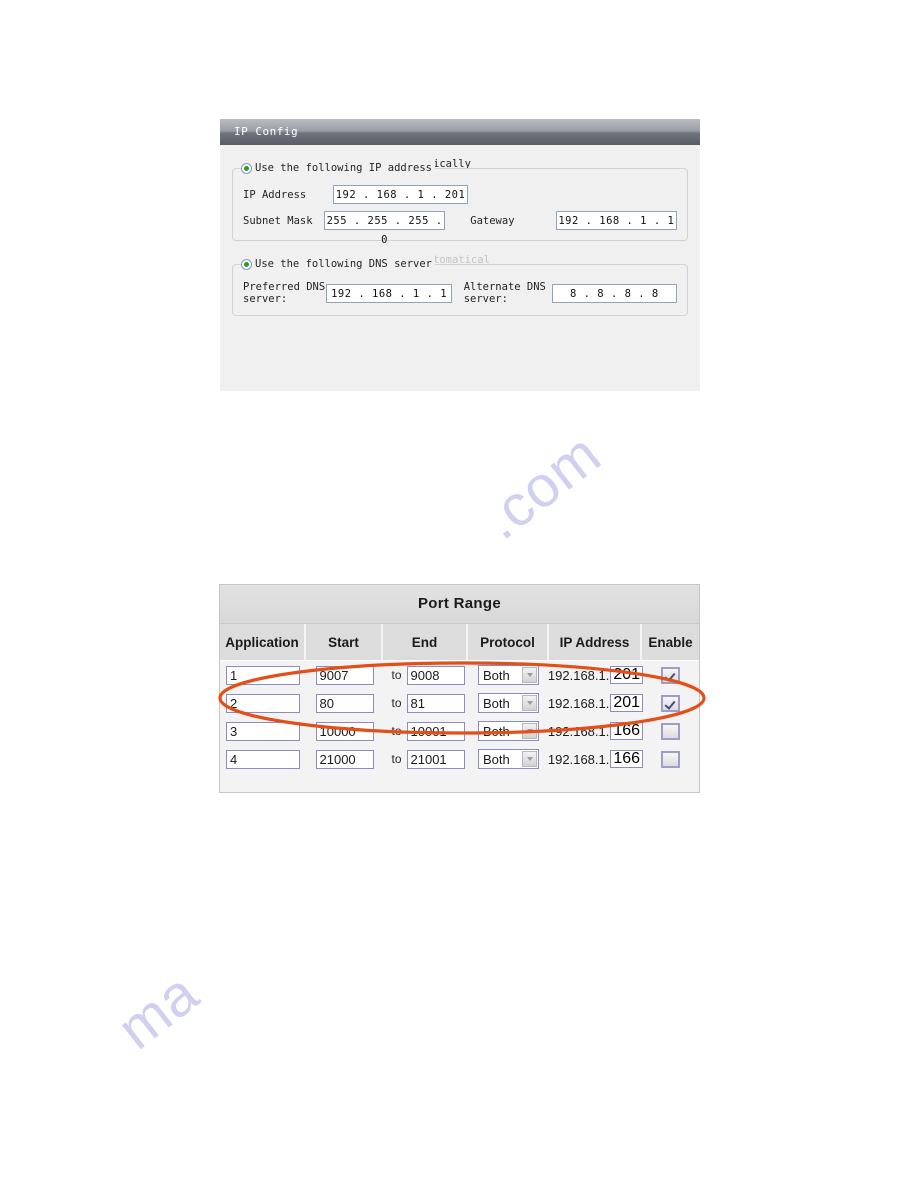  I want to click on subnet-mask-input: 255 . 255 . 255 . 0, so click(384, 228).